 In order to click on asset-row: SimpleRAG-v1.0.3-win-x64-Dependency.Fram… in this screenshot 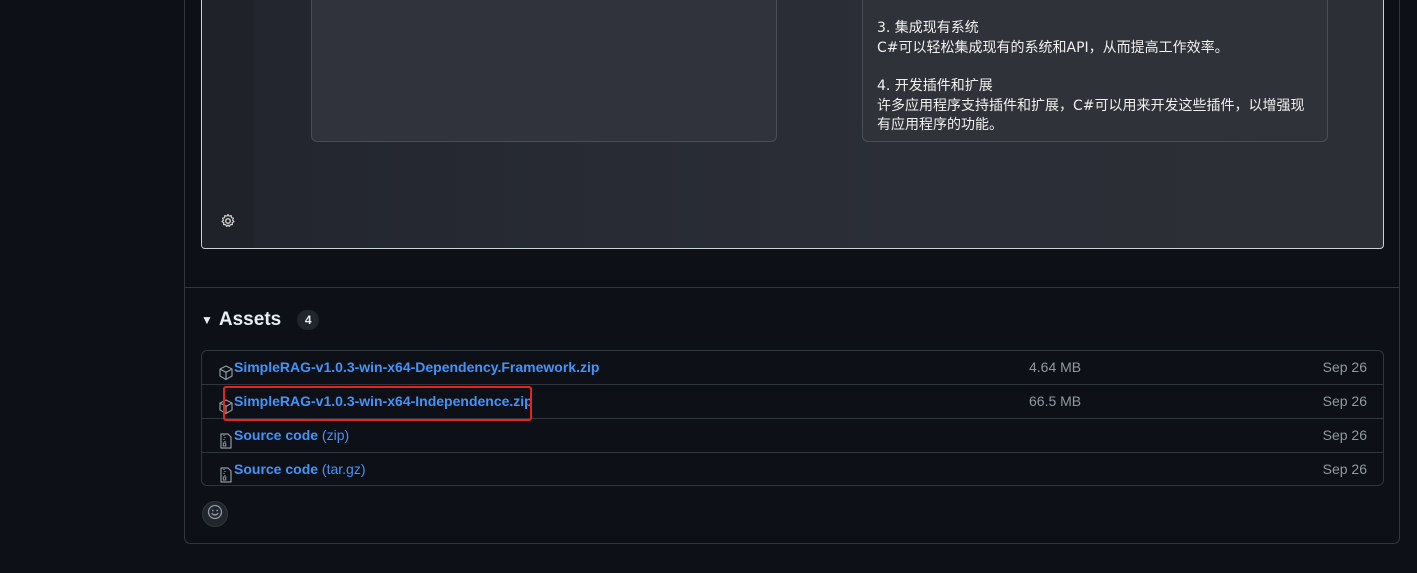, I will do `click(792, 368)`.